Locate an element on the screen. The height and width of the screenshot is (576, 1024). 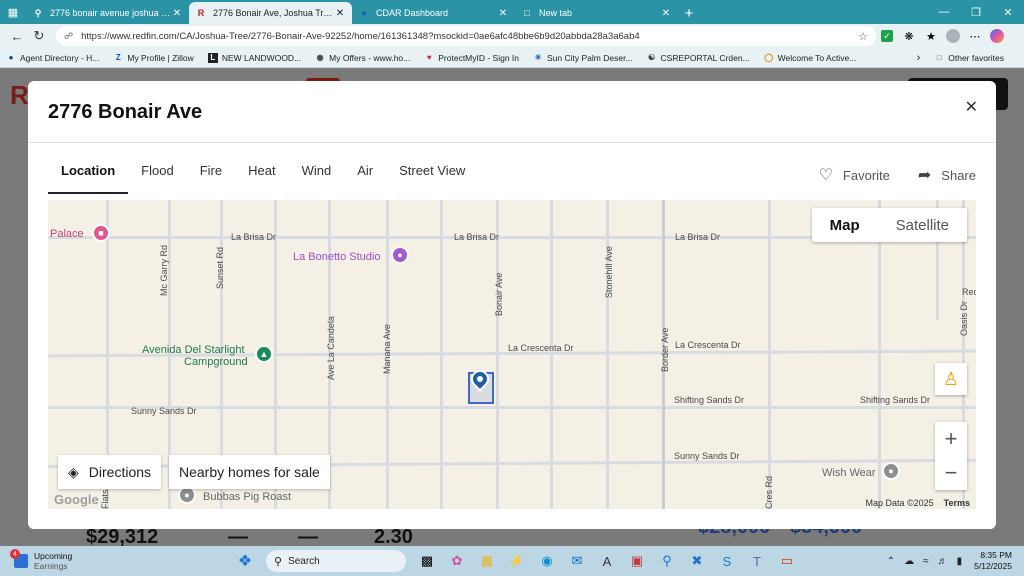
teams-icon: T is located at coordinates (757, 561).